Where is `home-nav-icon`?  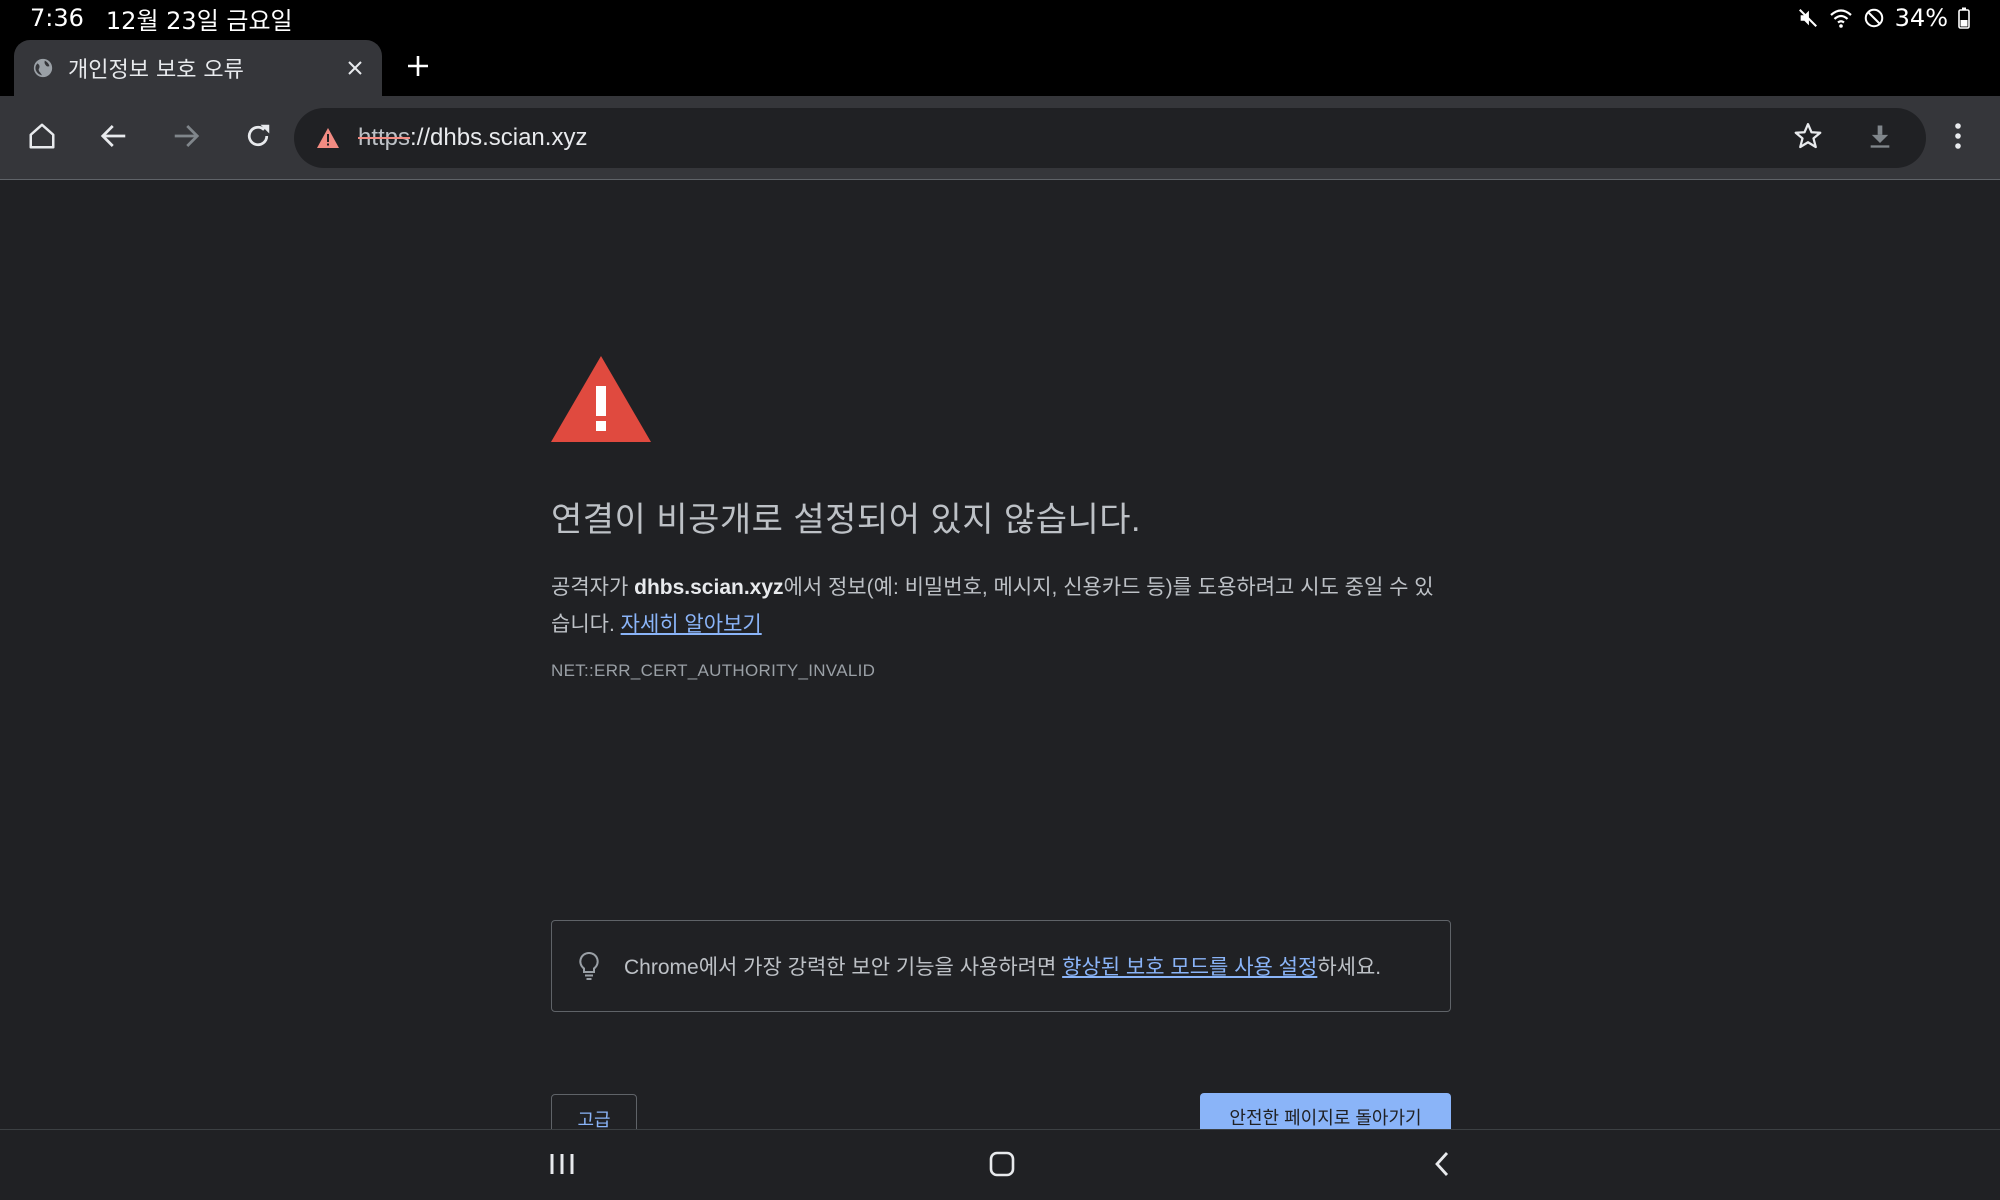 home-nav-icon is located at coordinates (1002, 1166).